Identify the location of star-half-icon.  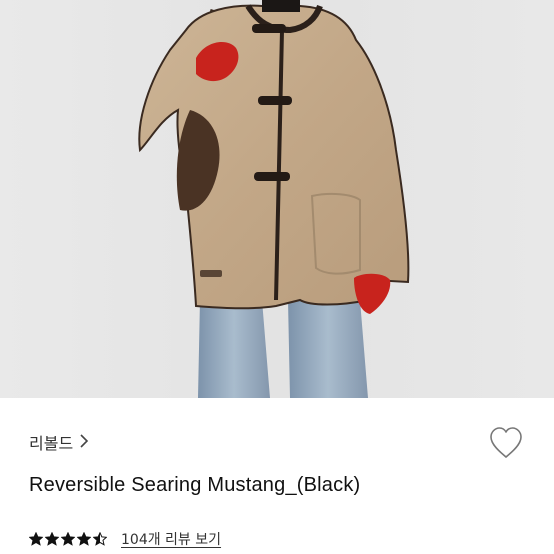
(100, 539).